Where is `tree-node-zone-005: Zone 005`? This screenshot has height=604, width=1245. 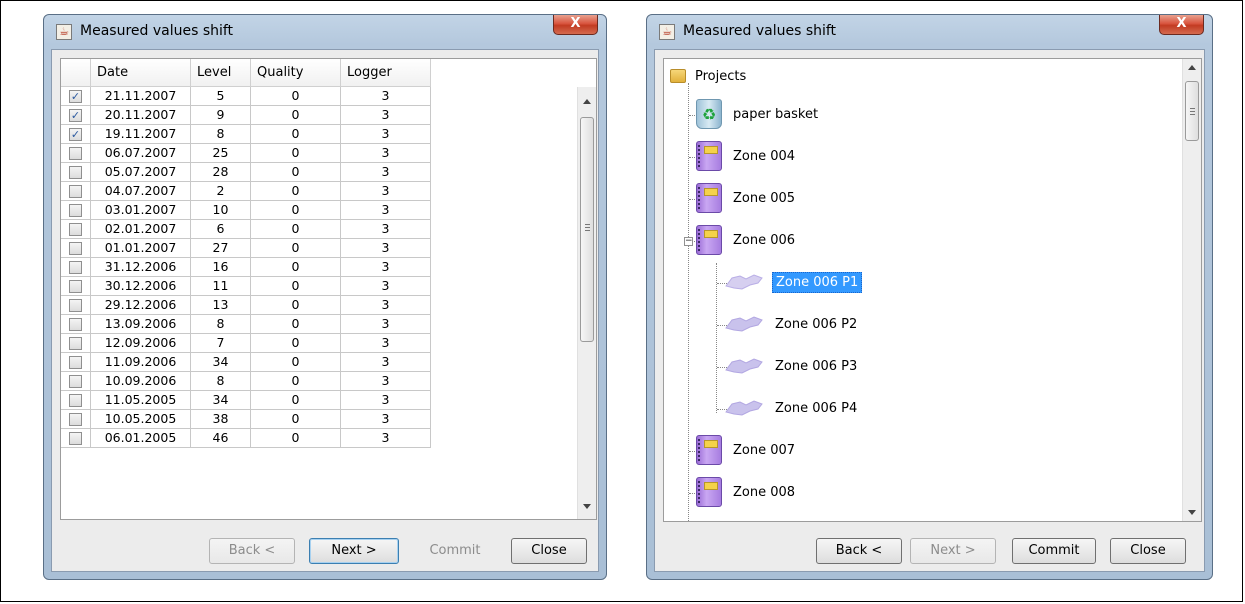 tree-node-zone-005: Zone 005 is located at coordinates (747, 198).